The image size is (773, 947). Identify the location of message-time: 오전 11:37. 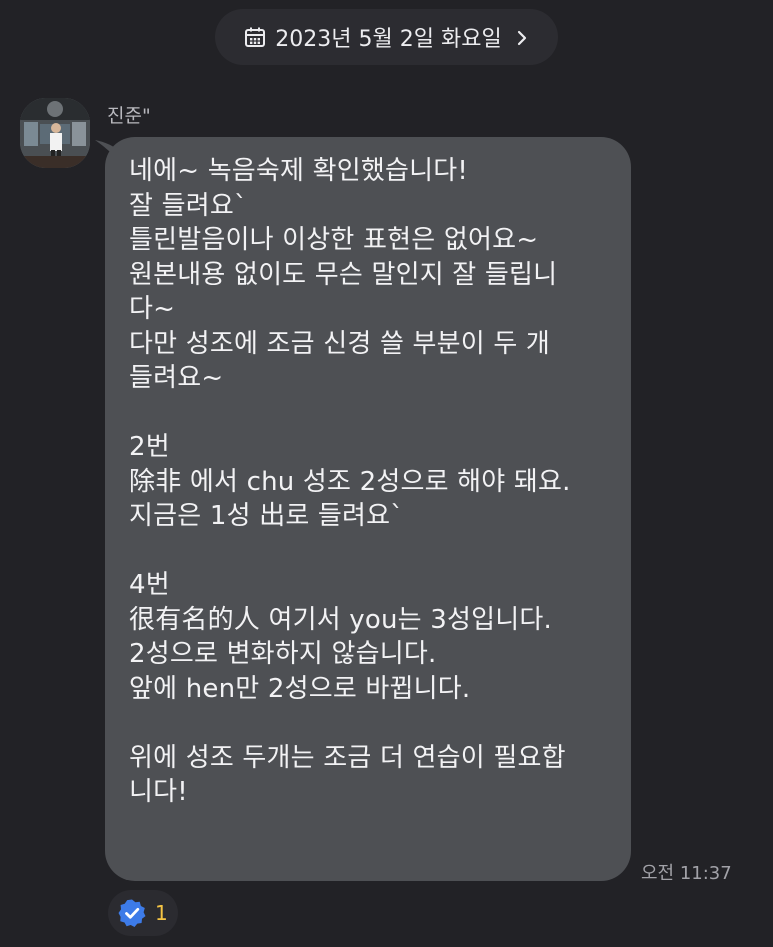
(686, 873).